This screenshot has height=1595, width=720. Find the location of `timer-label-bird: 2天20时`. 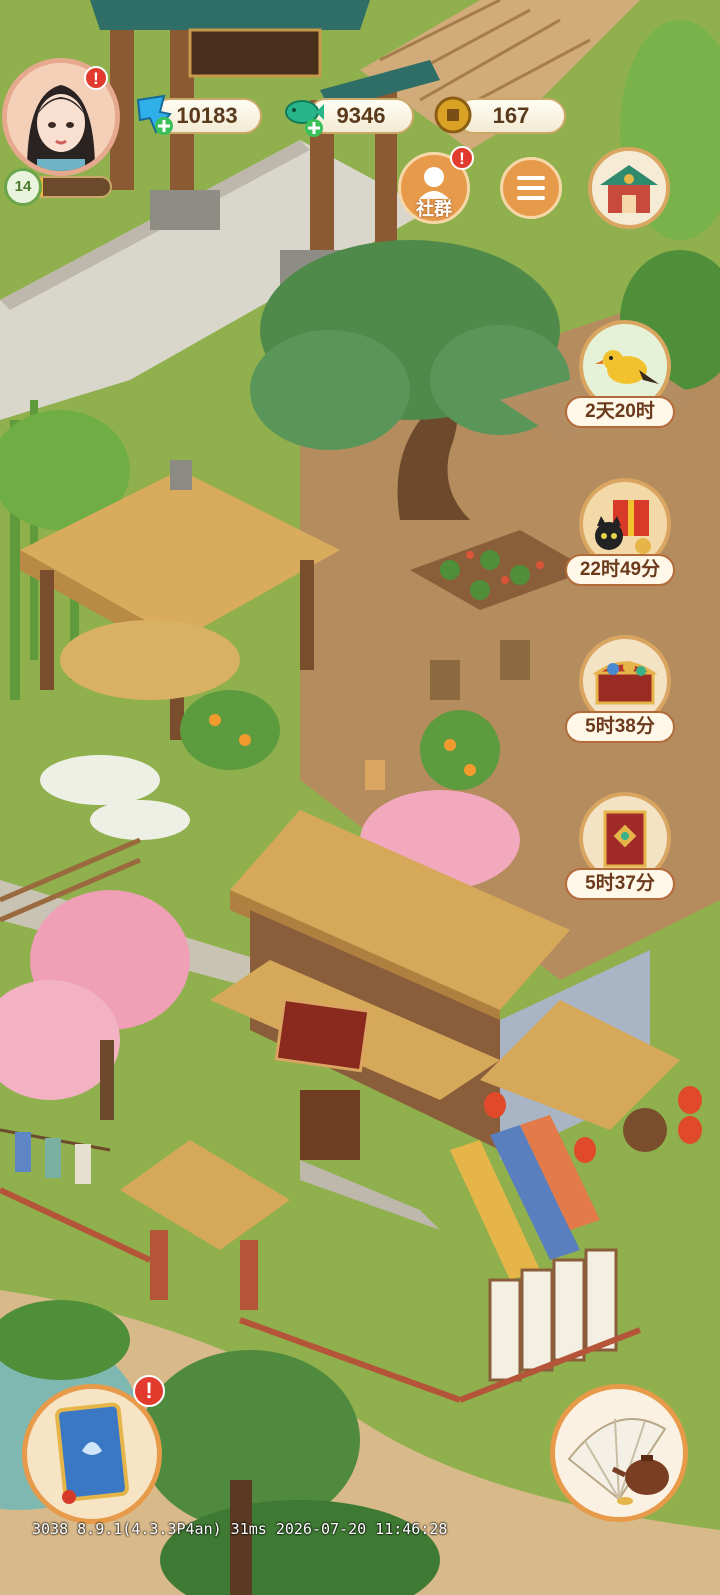

timer-label-bird: 2天20时 is located at coordinates (620, 412).